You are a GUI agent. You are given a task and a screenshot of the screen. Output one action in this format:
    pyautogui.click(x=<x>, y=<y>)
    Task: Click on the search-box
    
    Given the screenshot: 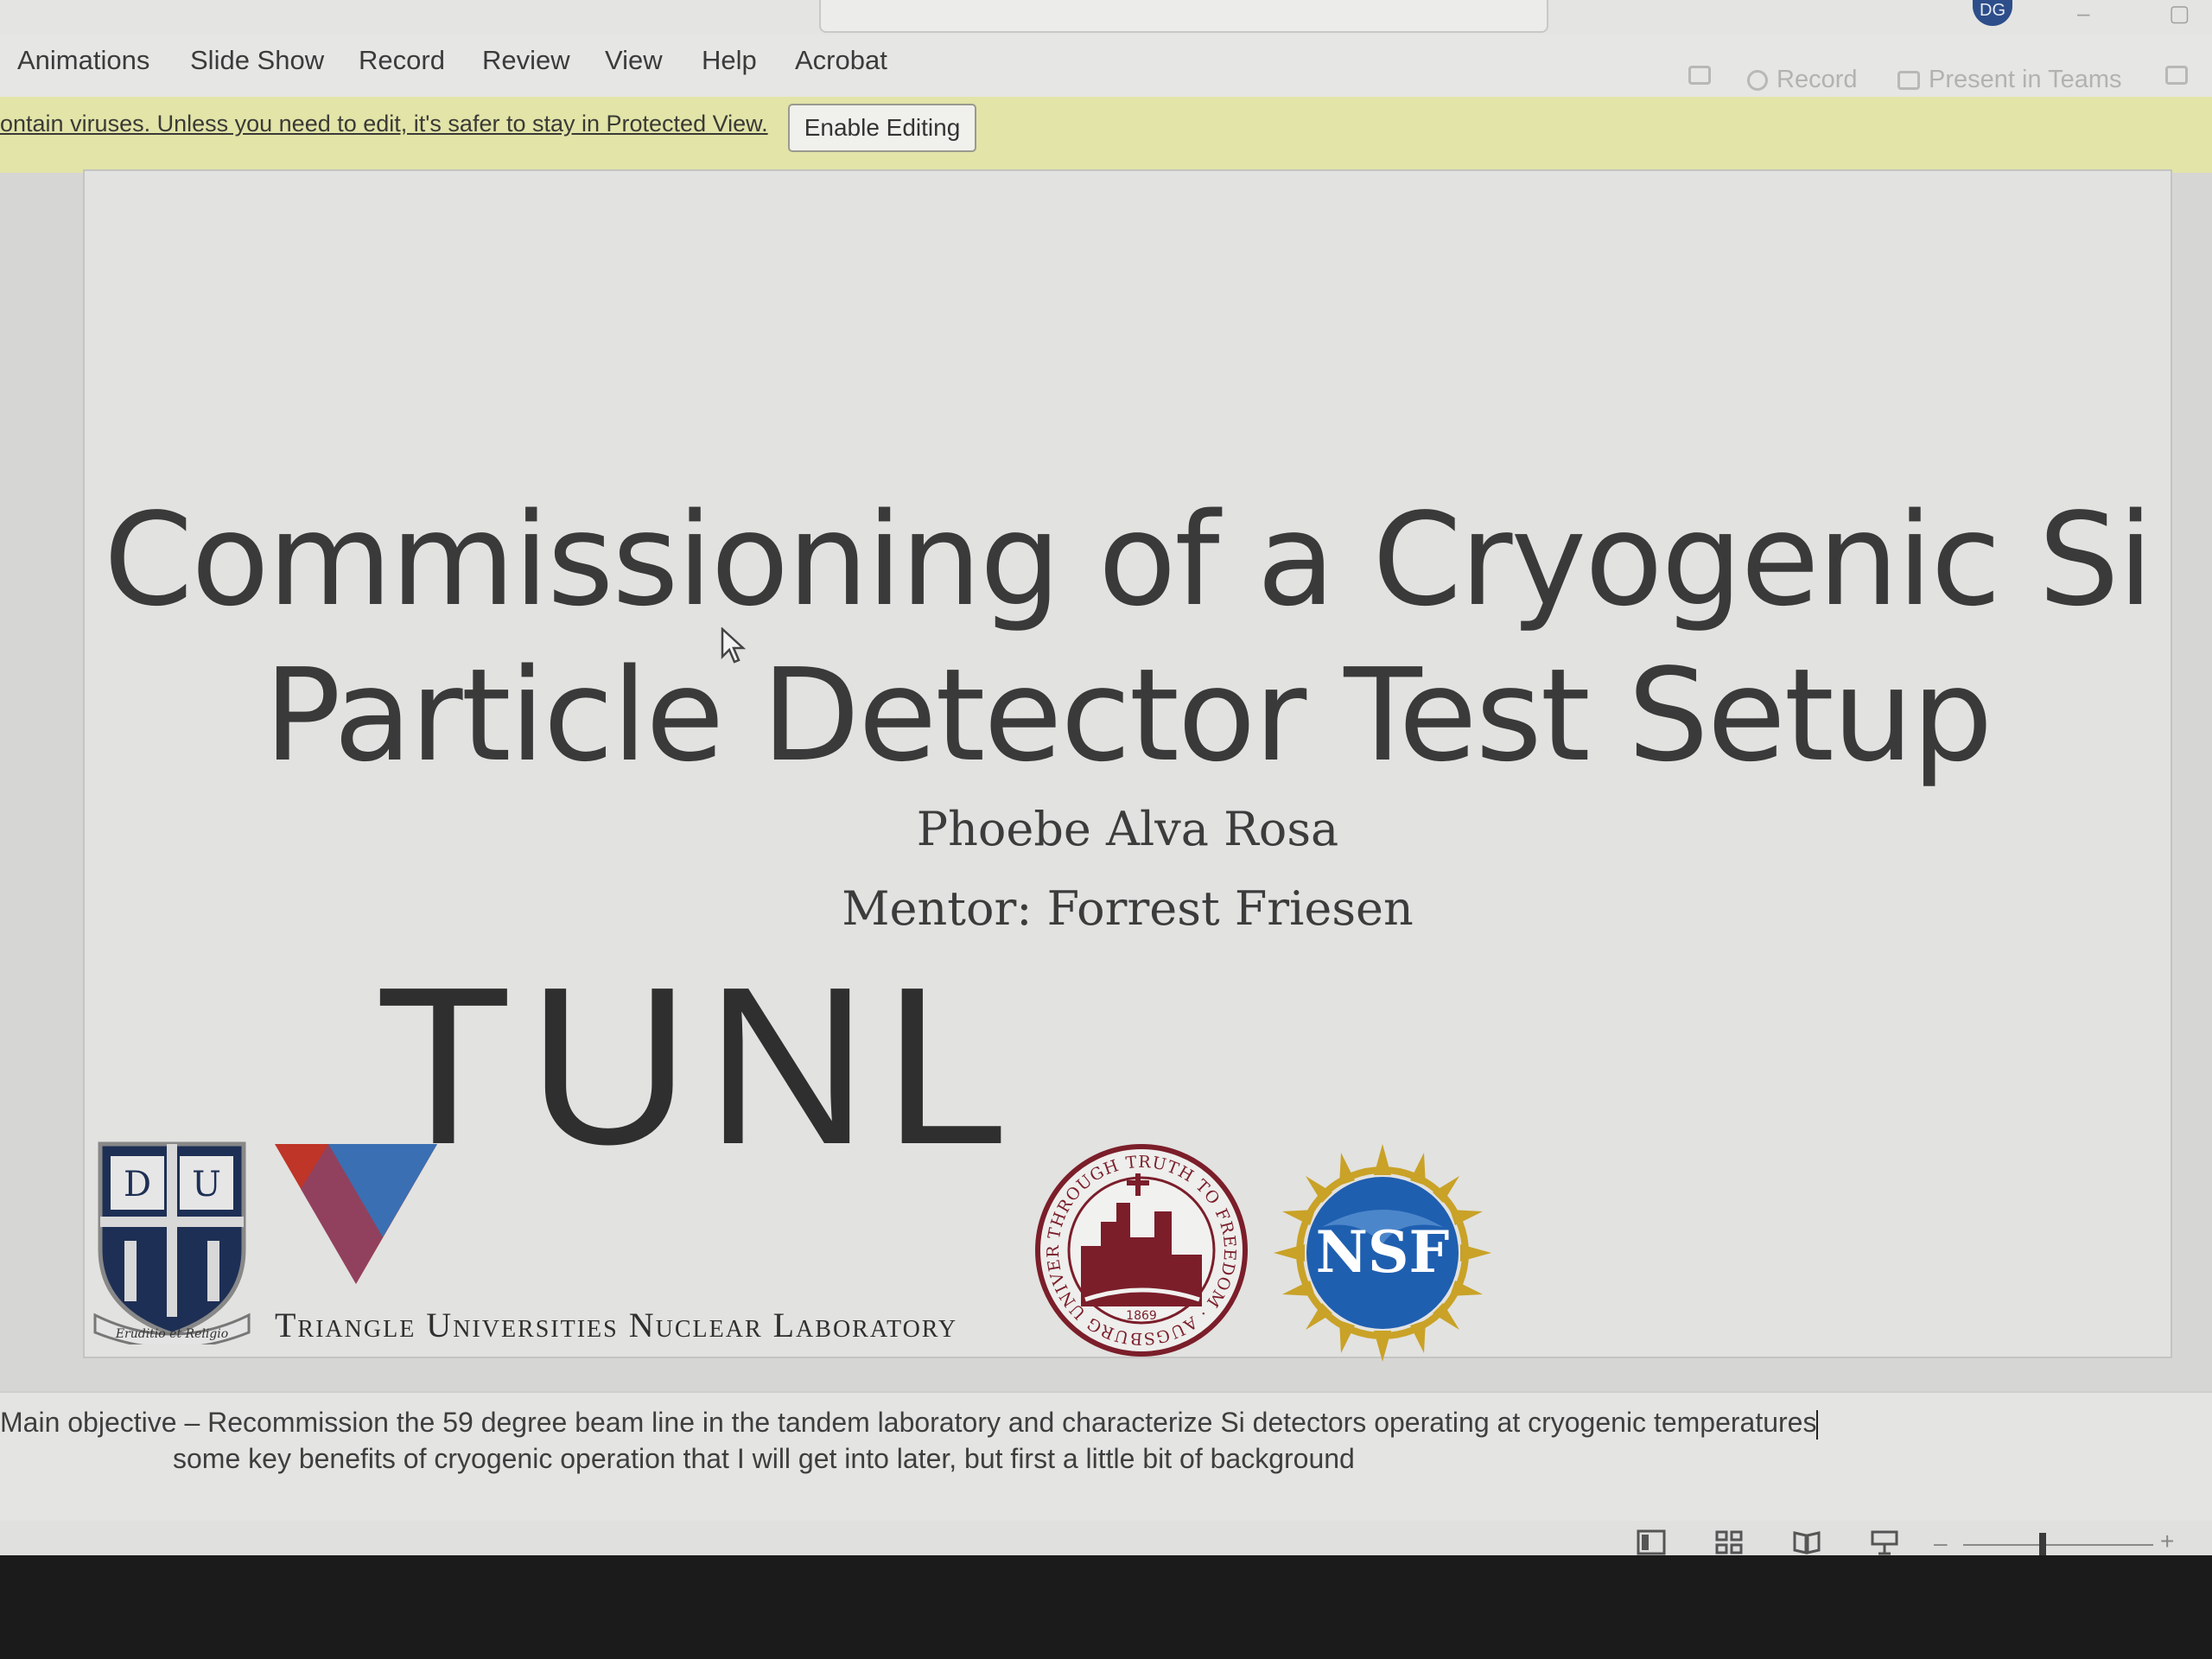 What is the action you would take?
    pyautogui.click(x=1183, y=16)
    